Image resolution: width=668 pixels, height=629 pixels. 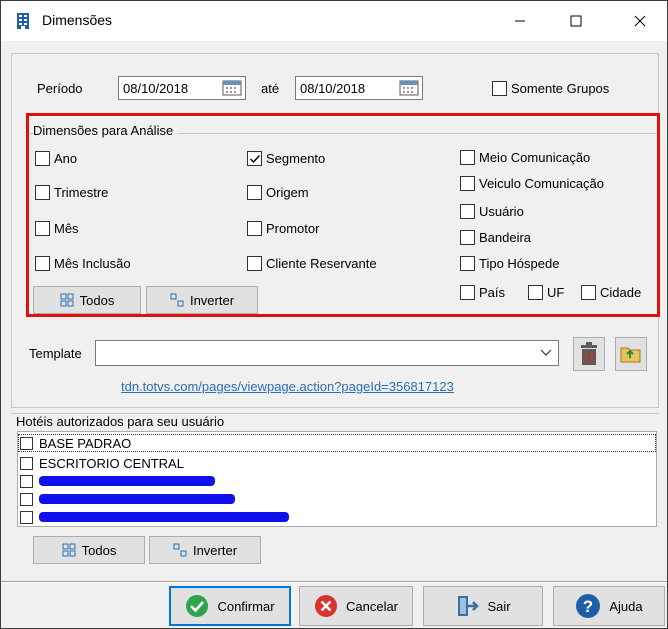 What do you see at coordinates (57, 228) in the screenshot?
I see `dim-checkbox-mes: Mês` at bounding box center [57, 228].